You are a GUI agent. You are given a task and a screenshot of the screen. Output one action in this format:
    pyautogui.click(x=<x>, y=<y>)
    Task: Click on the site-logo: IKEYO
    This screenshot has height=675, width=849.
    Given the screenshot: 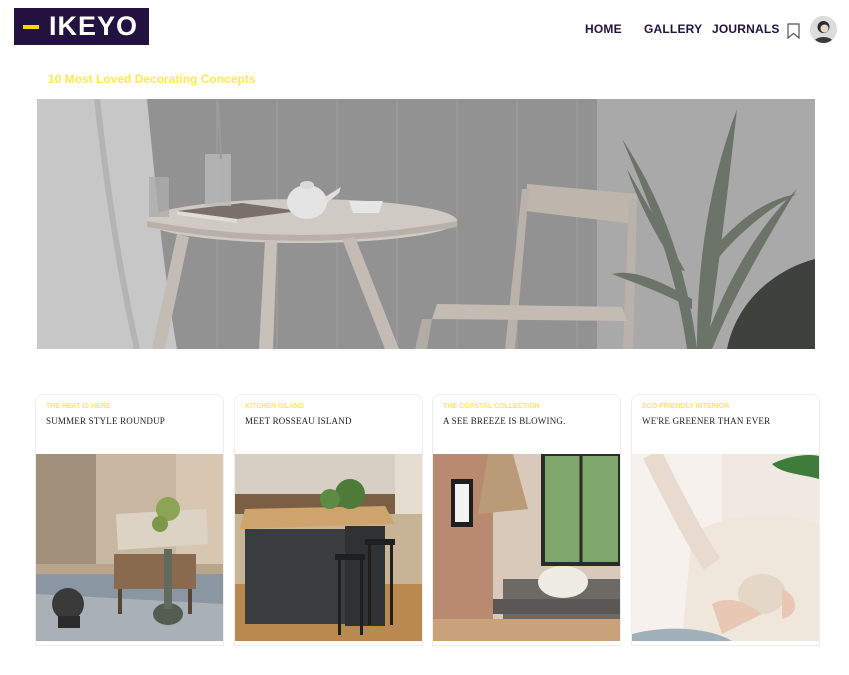 What is the action you would take?
    pyautogui.click(x=81, y=26)
    